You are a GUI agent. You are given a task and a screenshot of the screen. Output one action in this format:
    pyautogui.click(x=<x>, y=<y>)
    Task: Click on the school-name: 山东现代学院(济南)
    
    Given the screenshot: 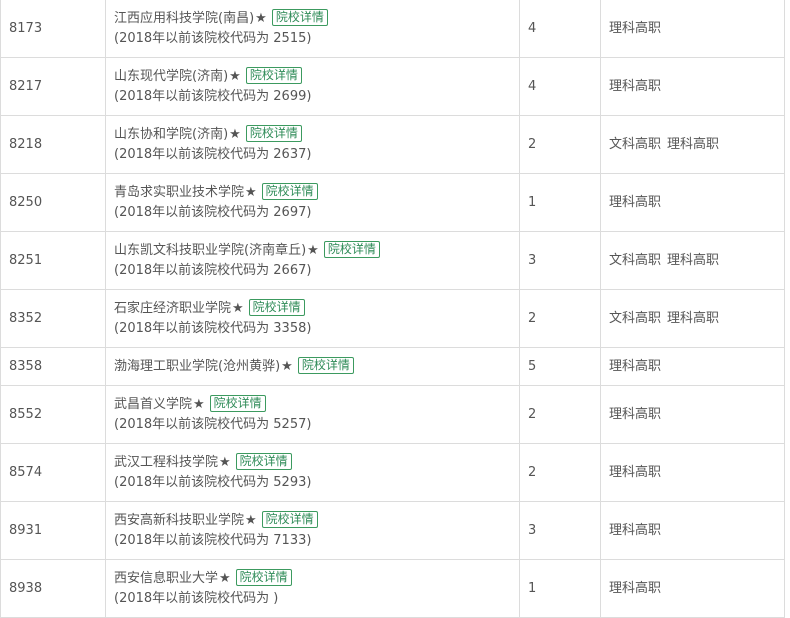 What is the action you would take?
    pyautogui.click(x=171, y=76)
    